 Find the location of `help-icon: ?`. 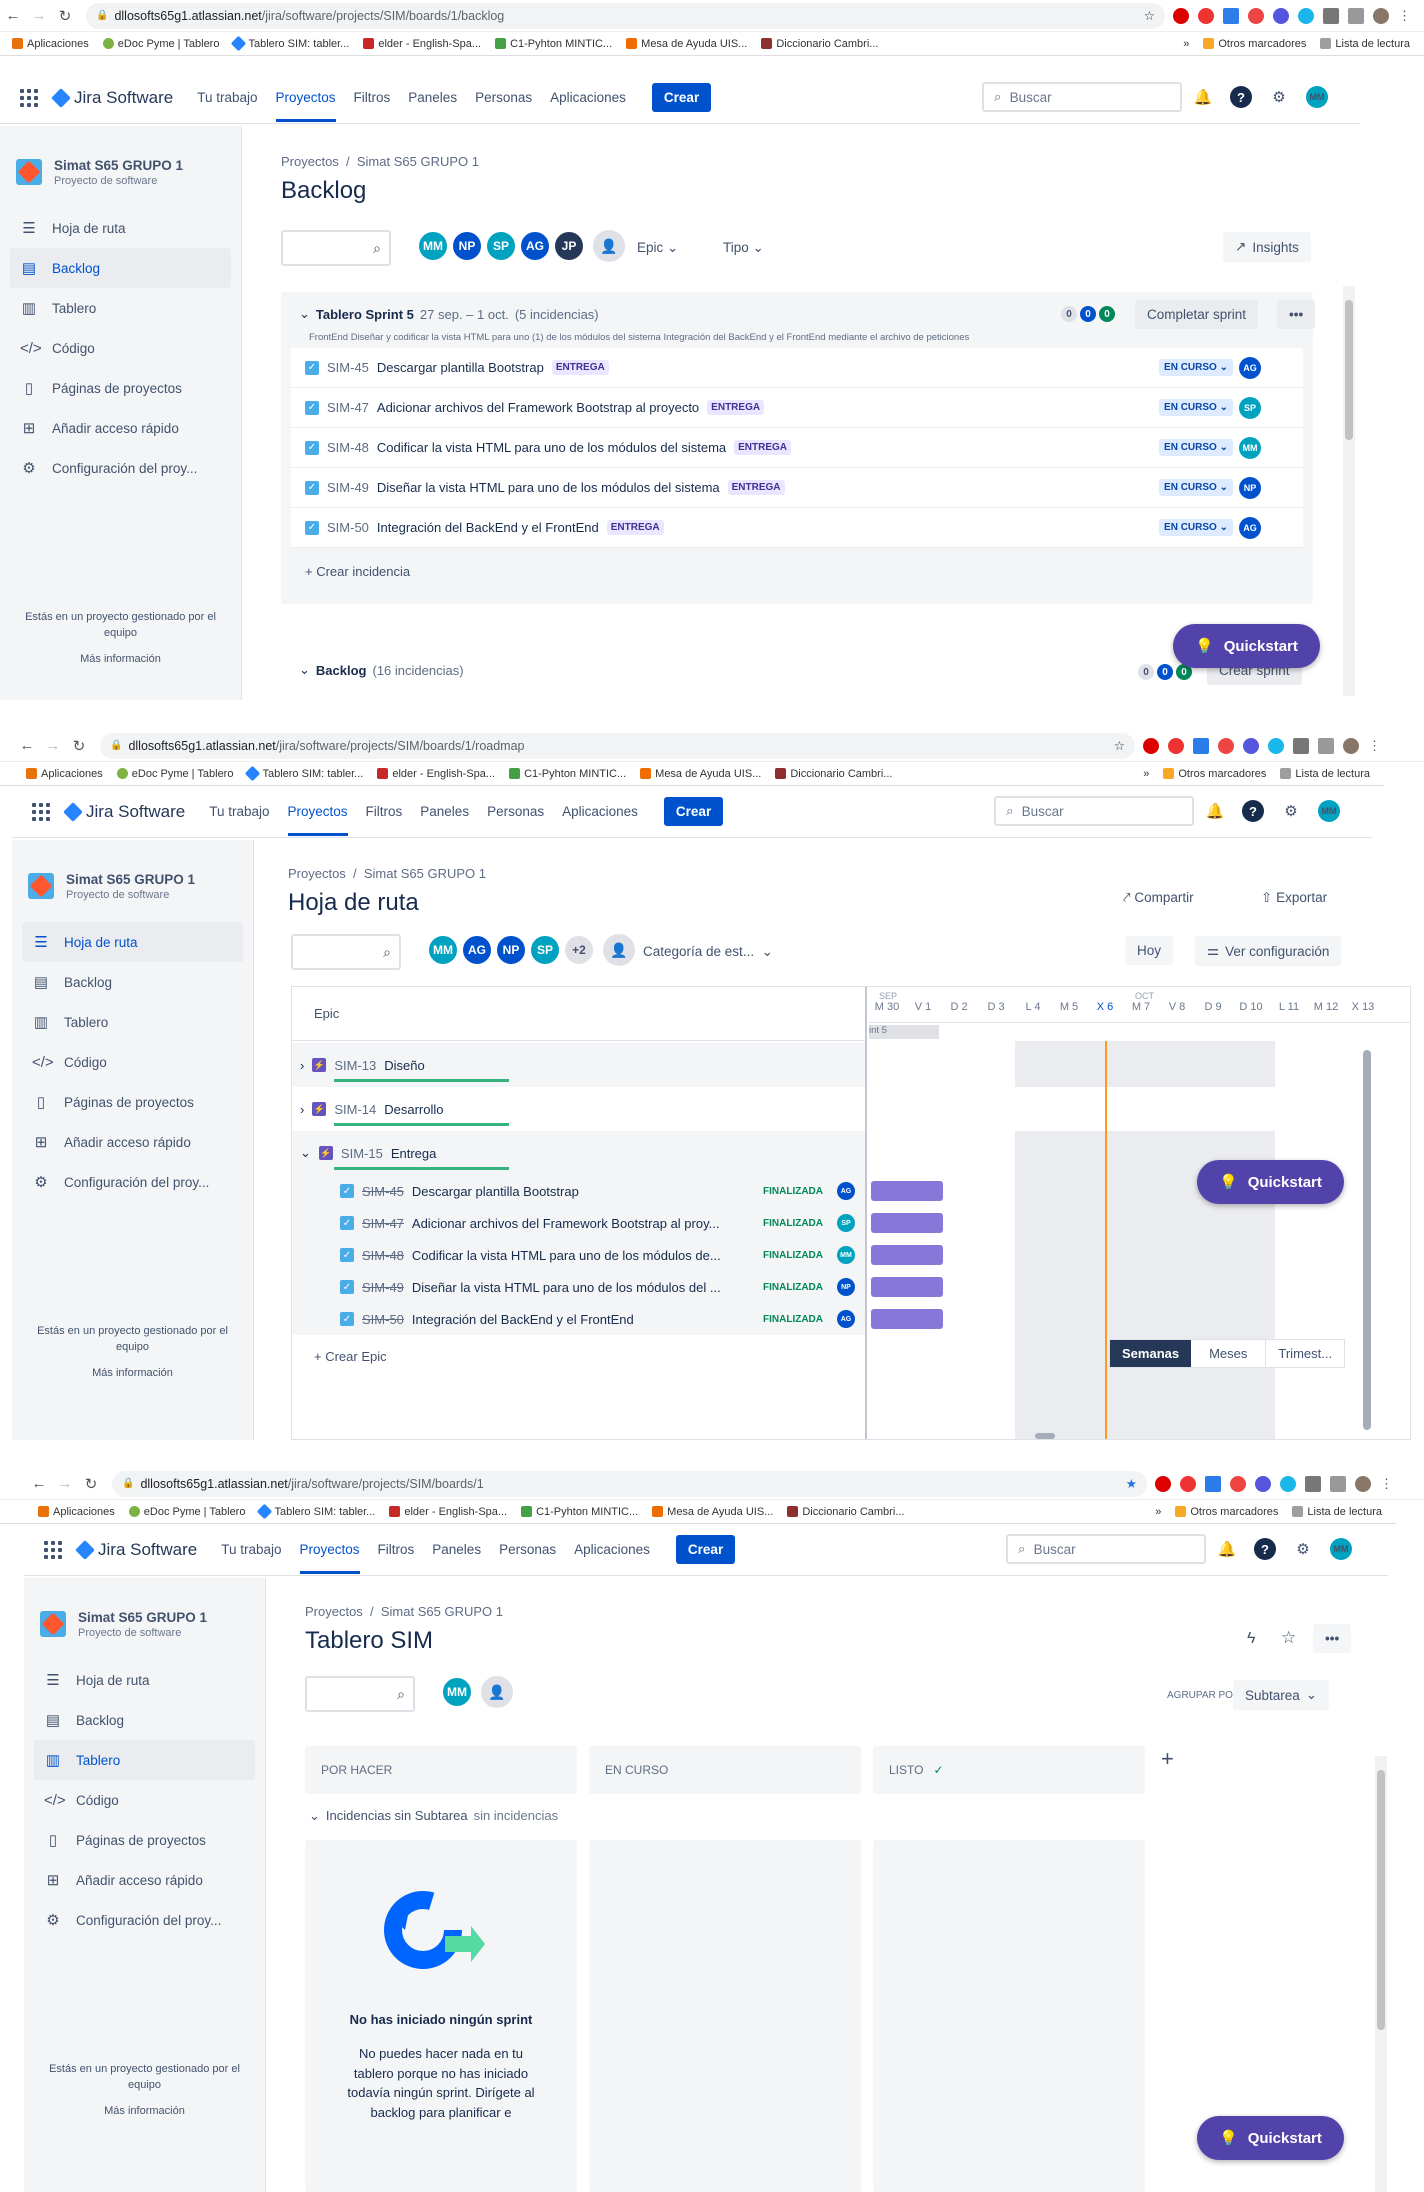

help-icon: ? is located at coordinates (1265, 1549).